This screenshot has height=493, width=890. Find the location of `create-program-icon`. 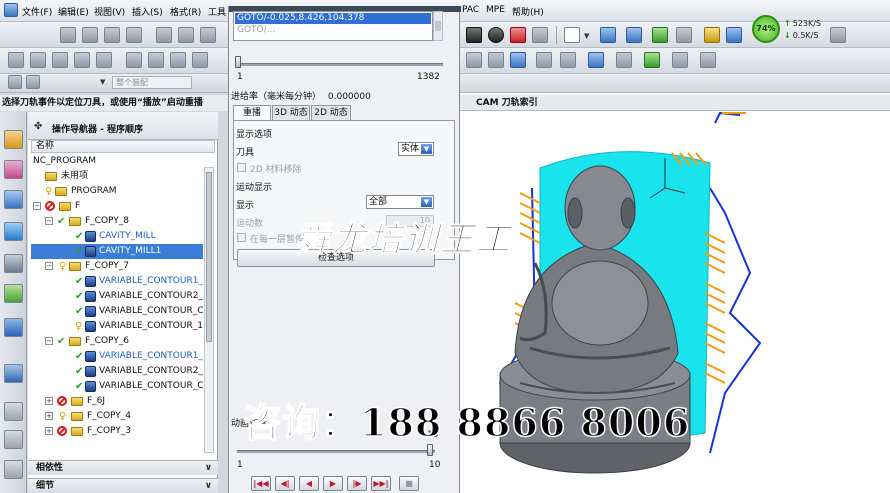

create-program-icon is located at coordinates (16, 60).